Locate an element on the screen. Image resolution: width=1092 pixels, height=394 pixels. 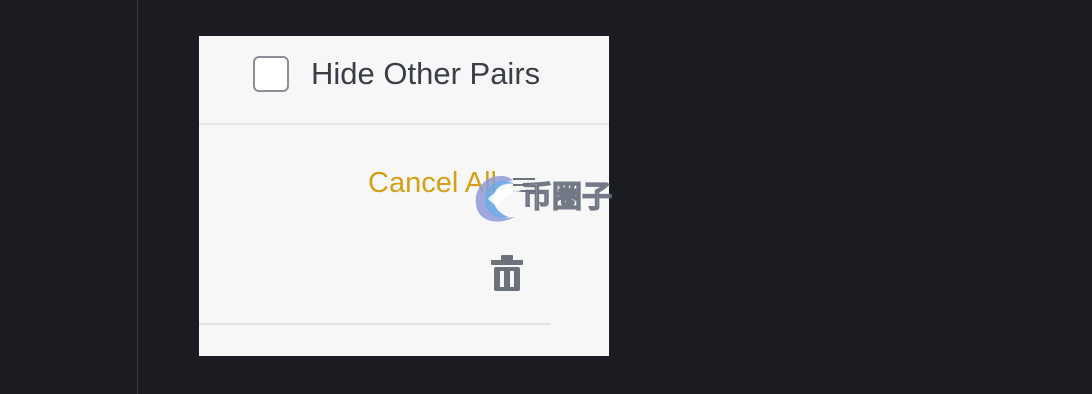
hide-other-pairs-toggle: Hide Other Pairs is located at coordinates (396, 74).